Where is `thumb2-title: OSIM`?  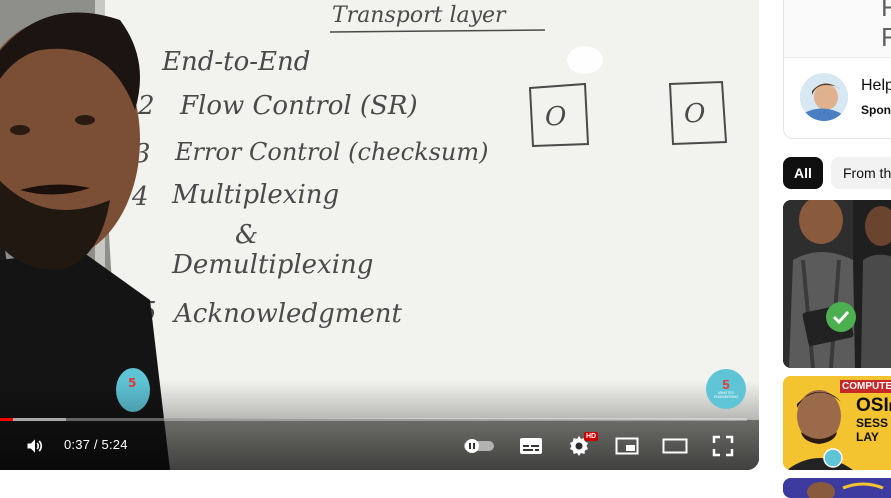 thumb2-title: OSIM is located at coordinates (873, 406).